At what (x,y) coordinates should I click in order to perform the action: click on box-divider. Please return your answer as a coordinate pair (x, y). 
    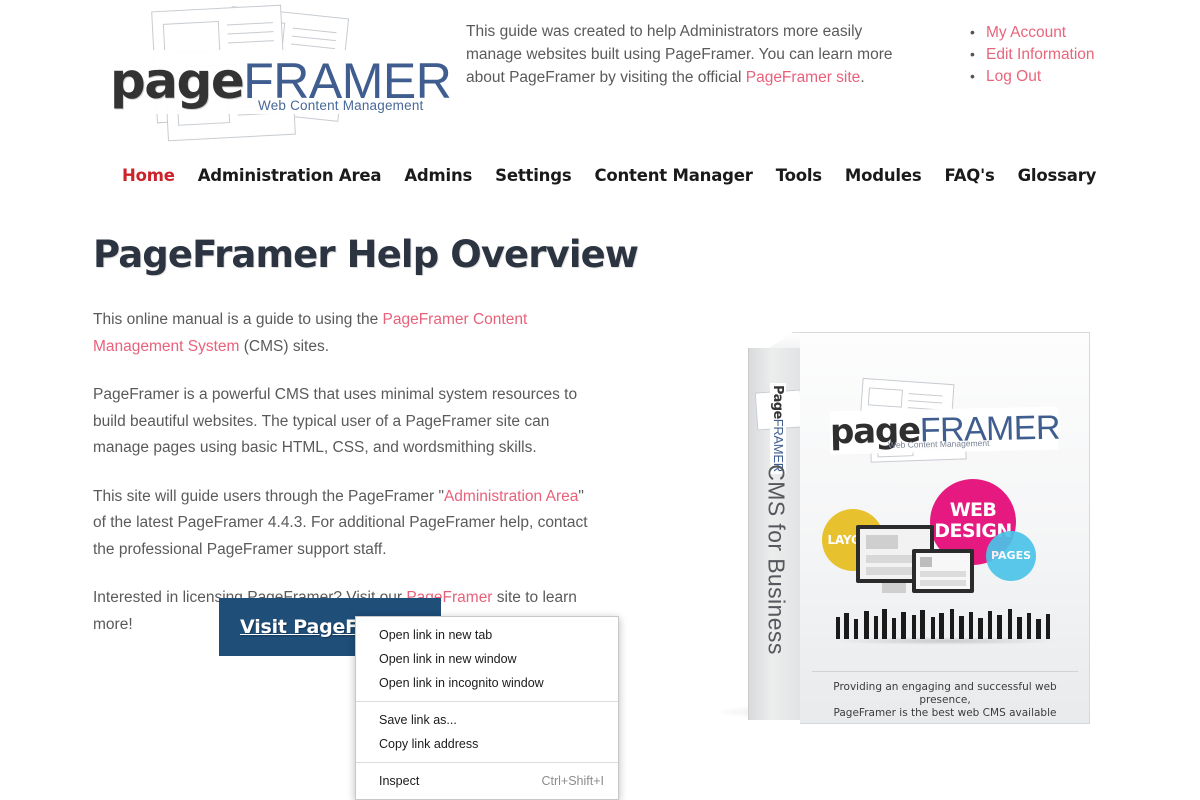
    Looking at the image, I should click on (945, 671).